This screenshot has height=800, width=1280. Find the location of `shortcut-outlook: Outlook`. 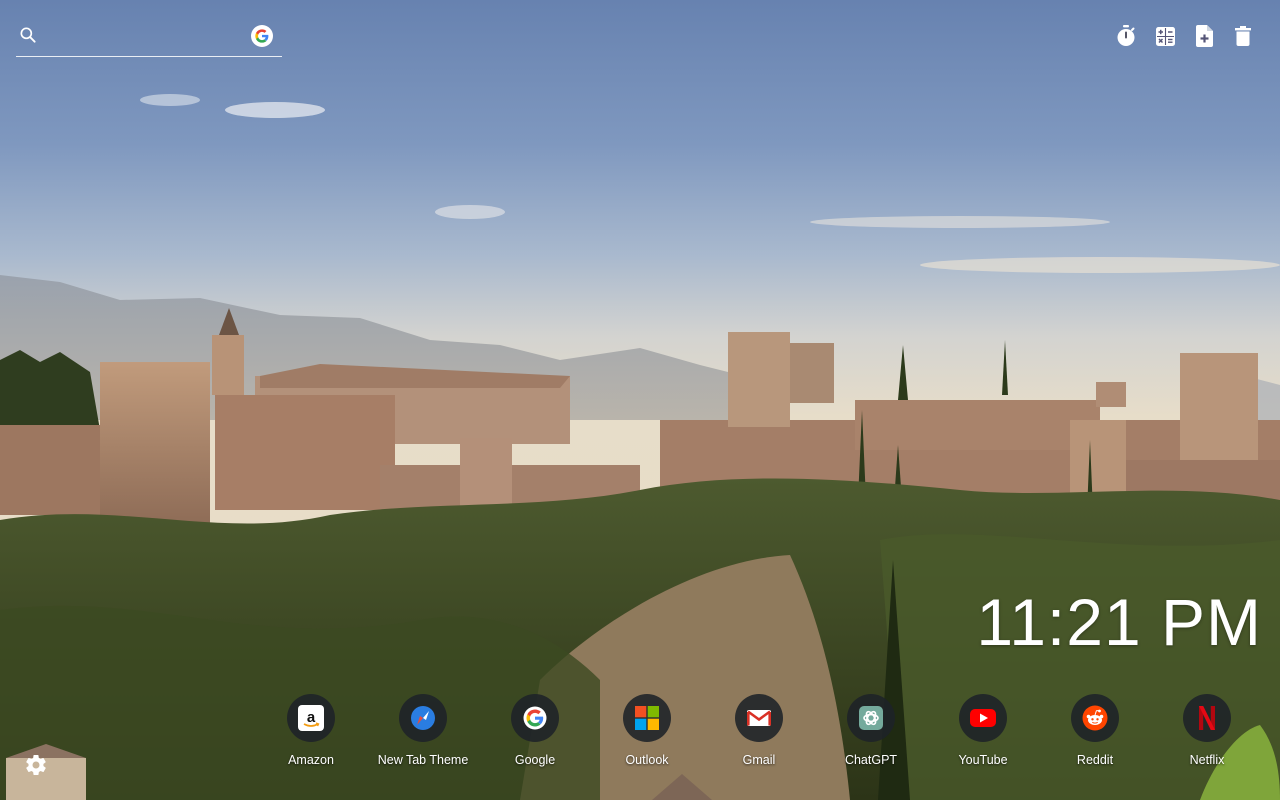

shortcut-outlook: Outlook is located at coordinates (647, 730).